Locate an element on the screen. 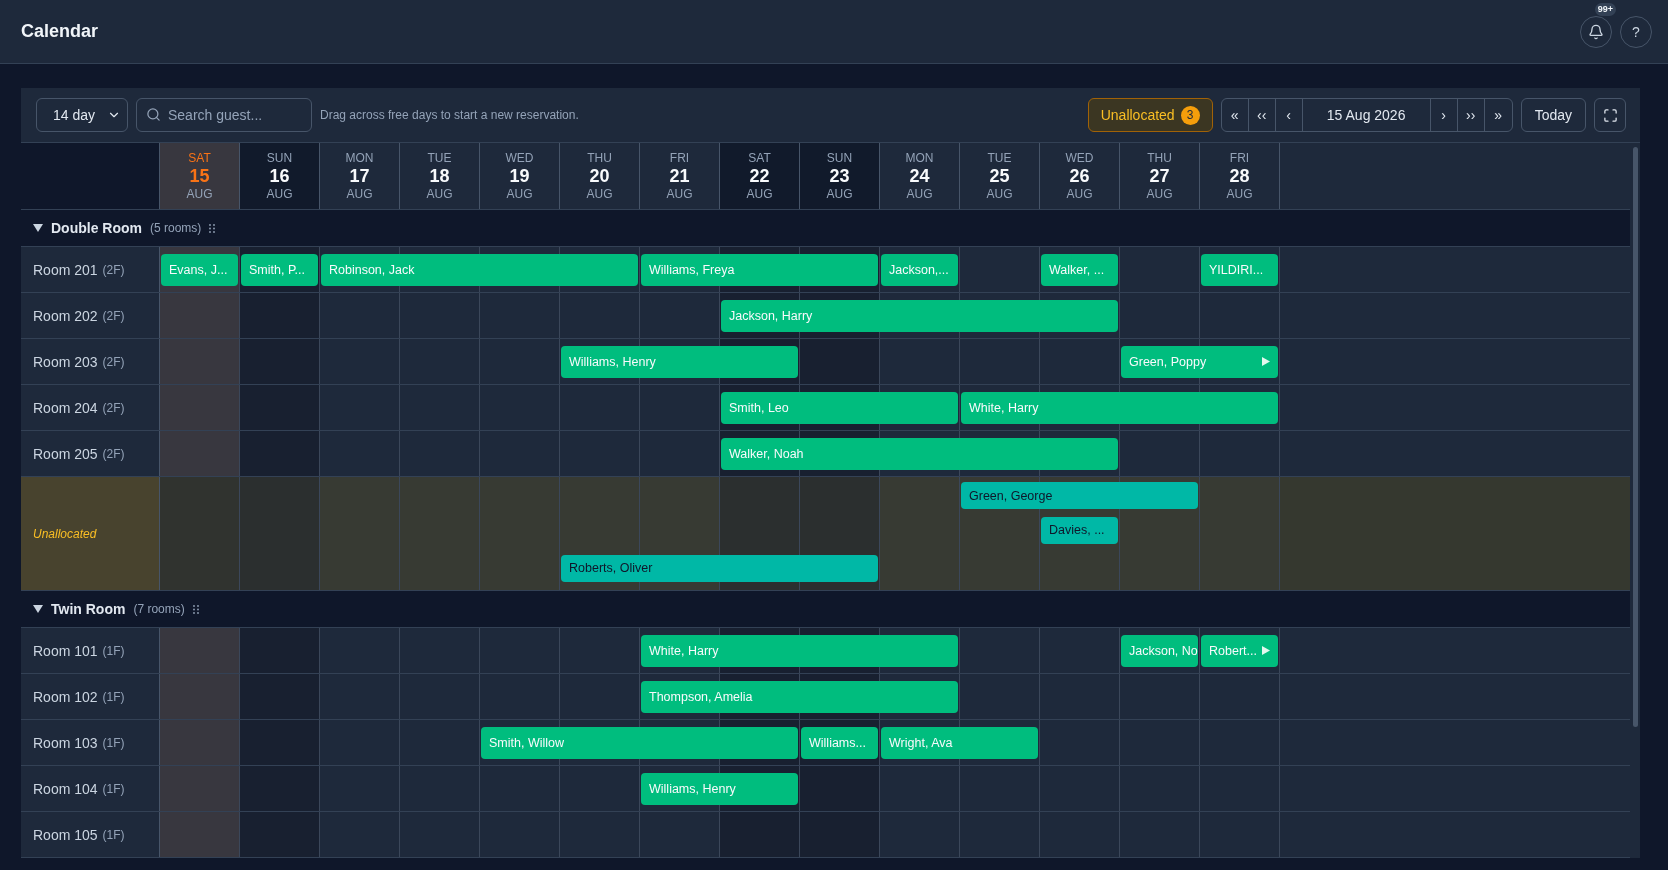  room-row: Room 105 (1F) is located at coordinates (825, 835).